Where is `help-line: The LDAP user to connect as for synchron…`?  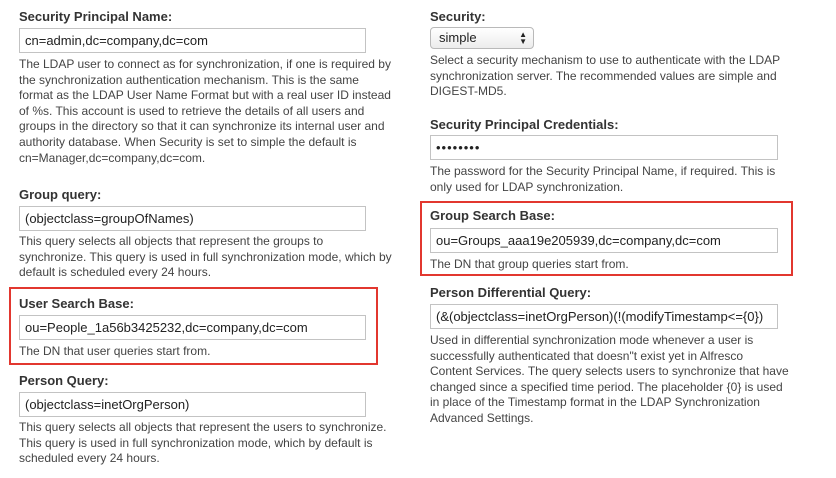
help-line: The LDAP user to connect as for synchron… is located at coordinates (205, 64).